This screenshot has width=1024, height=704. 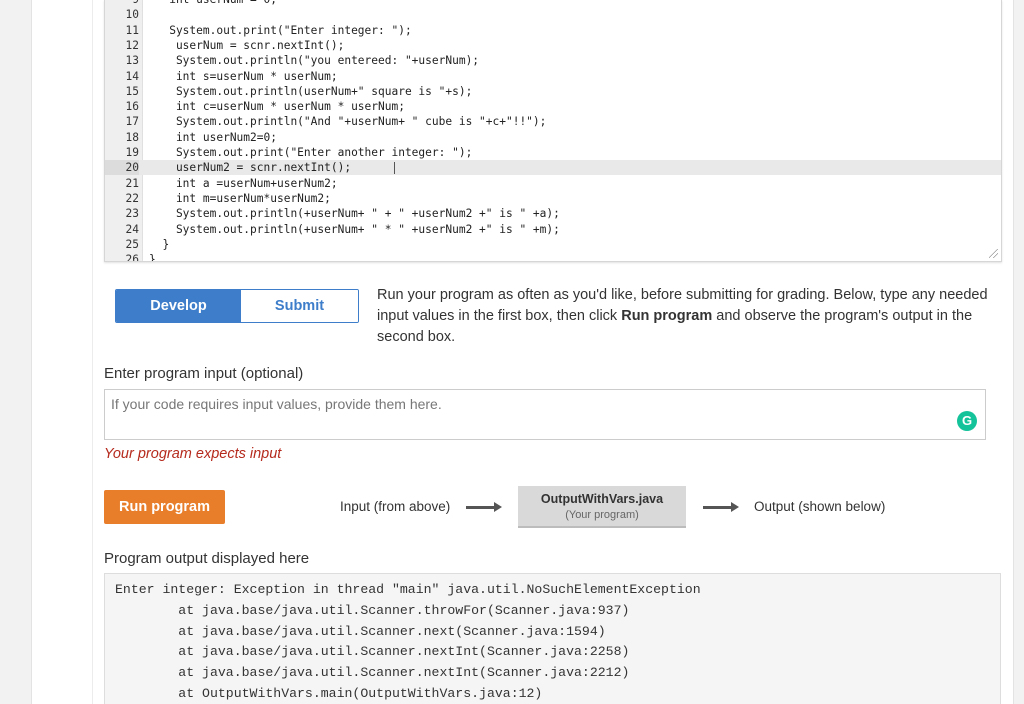 What do you see at coordinates (243, 183) in the screenshot?
I see `code-text: int a =userNum+userNum2;` at bounding box center [243, 183].